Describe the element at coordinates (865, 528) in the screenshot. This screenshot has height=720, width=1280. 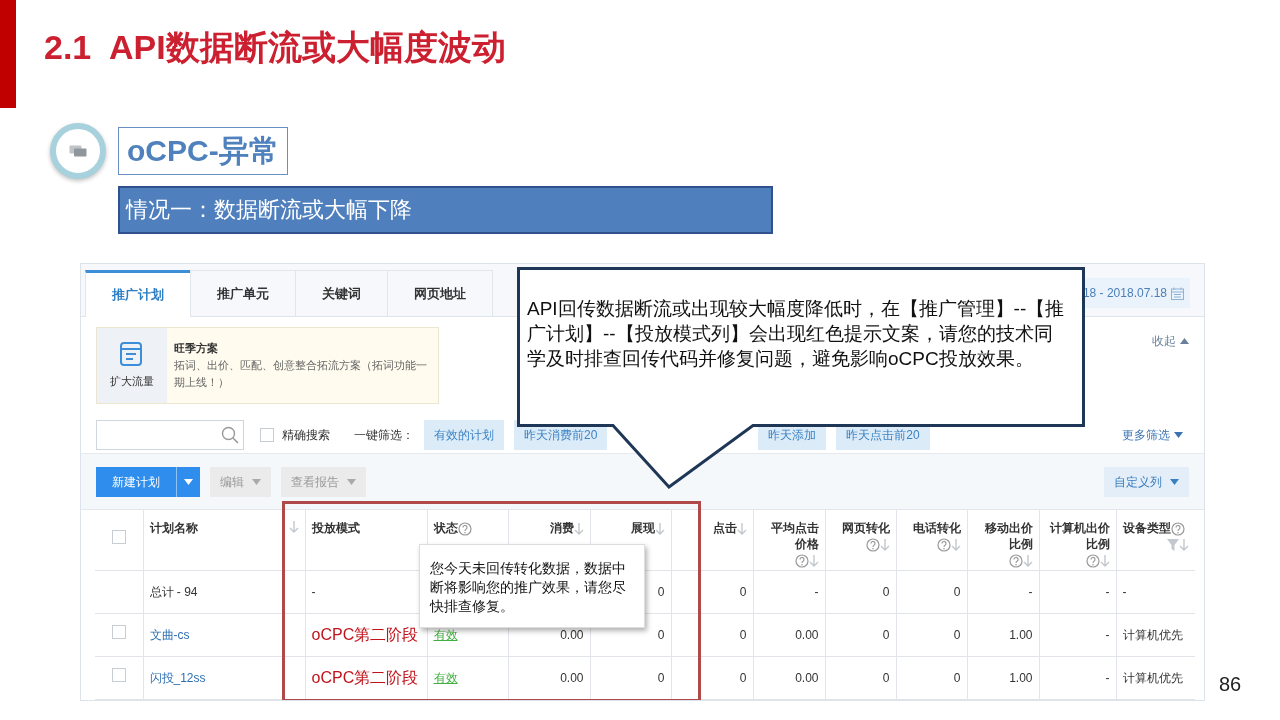
I see `column-header: 网页转化` at that location.